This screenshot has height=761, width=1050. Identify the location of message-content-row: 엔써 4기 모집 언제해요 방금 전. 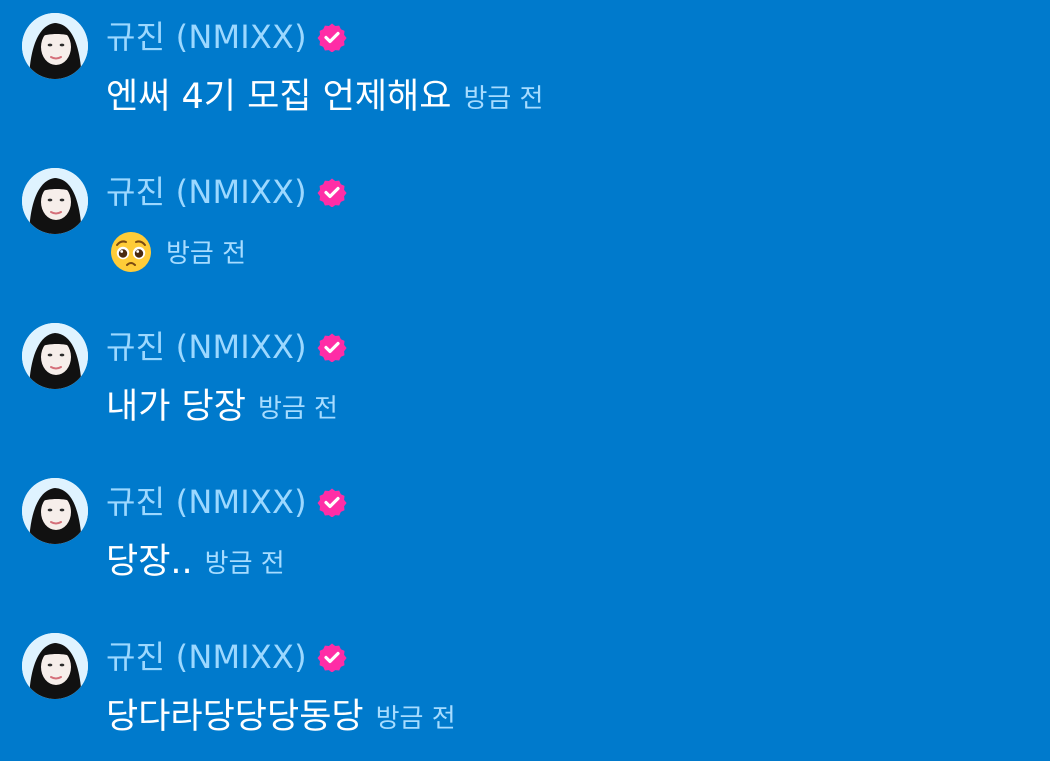
(324, 97).